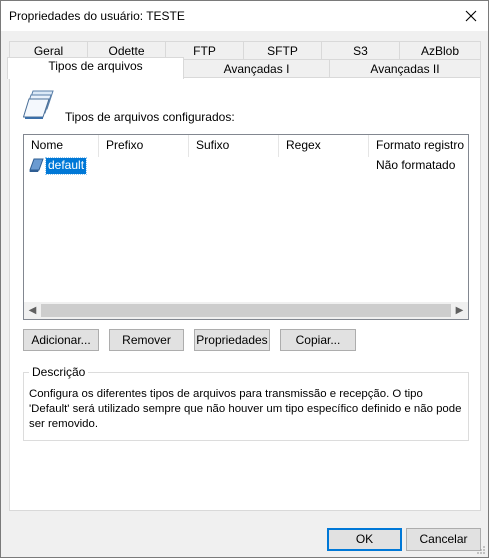  Describe the element at coordinates (48, 51) in the screenshot. I see `tab-label: Geral` at that location.